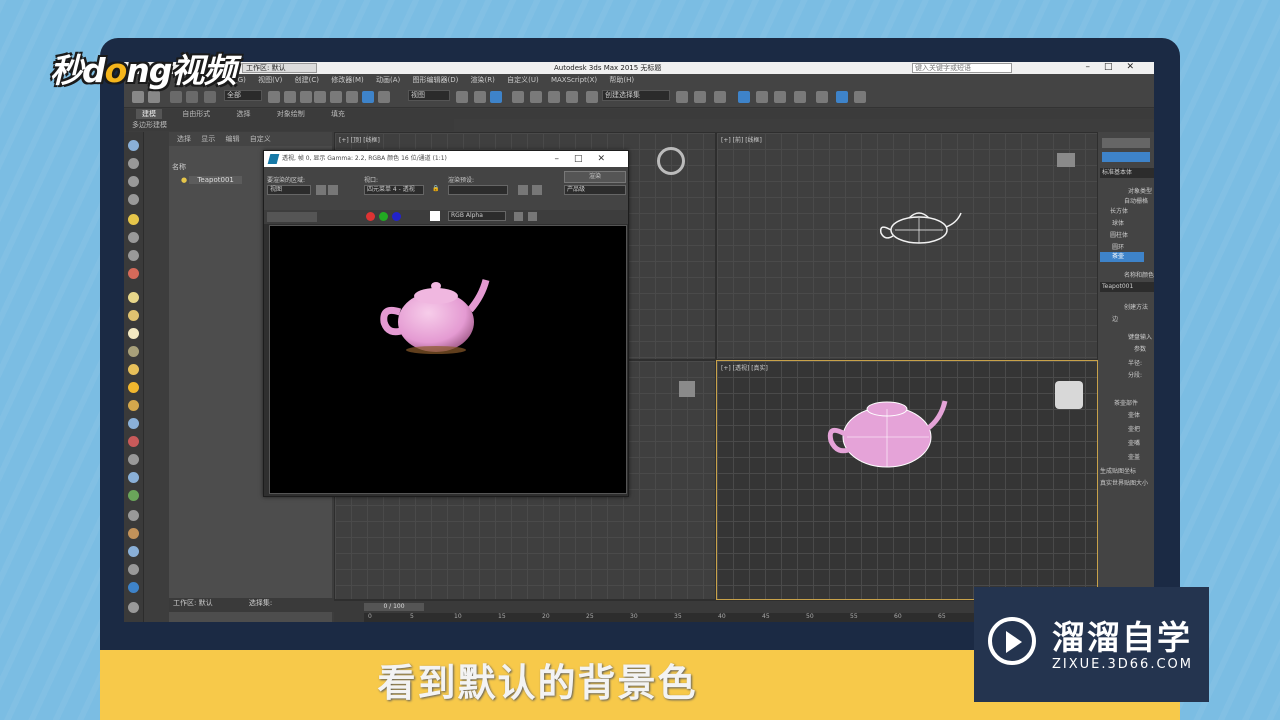  I want to click on named-selection-dropdown: 创建选择集, so click(636, 95).